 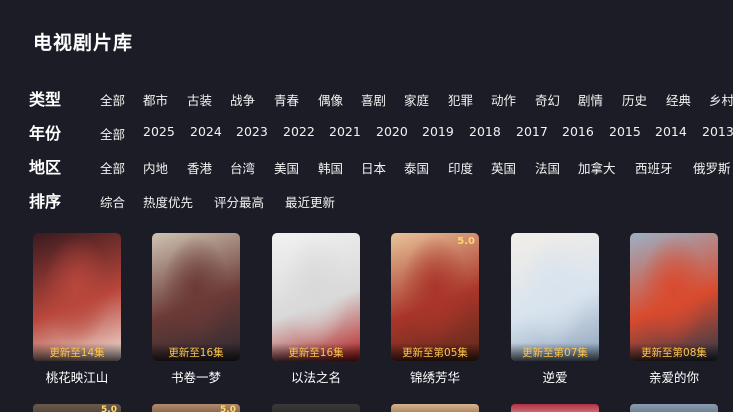 What do you see at coordinates (503, 99) in the screenshot?
I see `filter-option-genre: 动作` at bounding box center [503, 99].